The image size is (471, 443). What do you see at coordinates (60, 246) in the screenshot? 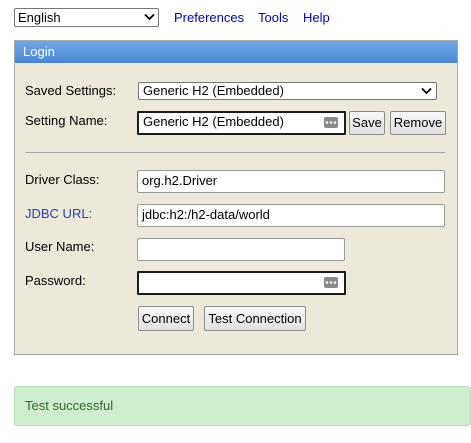
I see `user-name-label: User Name:` at bounding box center [60, 246].